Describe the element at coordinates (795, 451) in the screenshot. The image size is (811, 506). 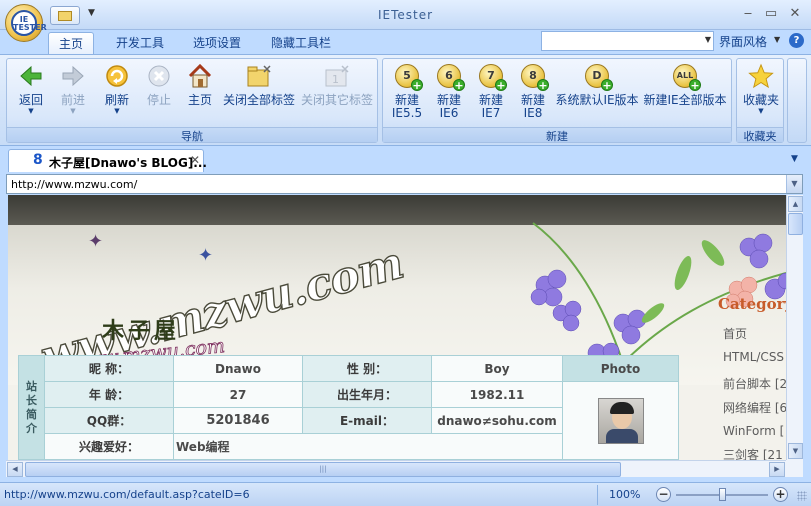
I see `scroll-down-icon: ▼` at that location.